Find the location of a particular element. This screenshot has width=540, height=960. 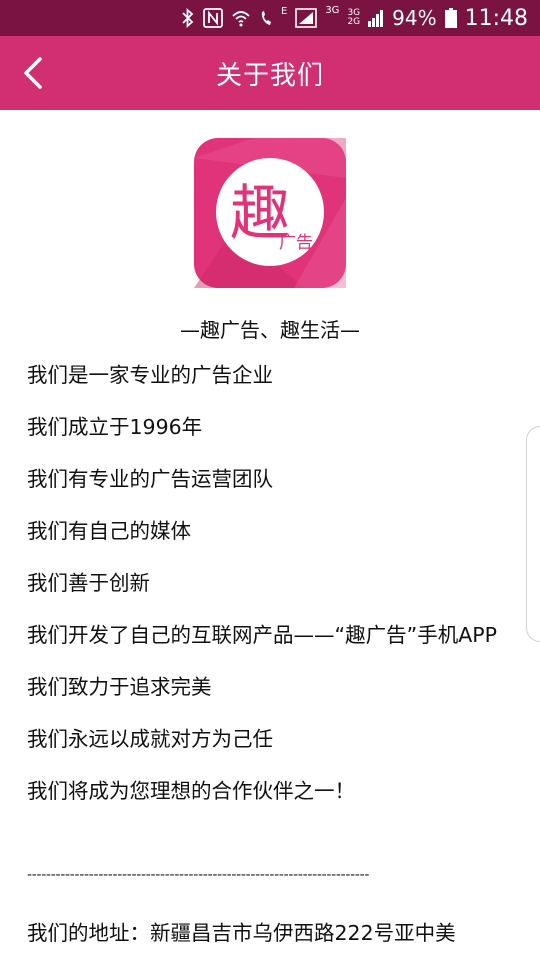

about-line: 我们善于创新 is located at coordinates (88, 583).